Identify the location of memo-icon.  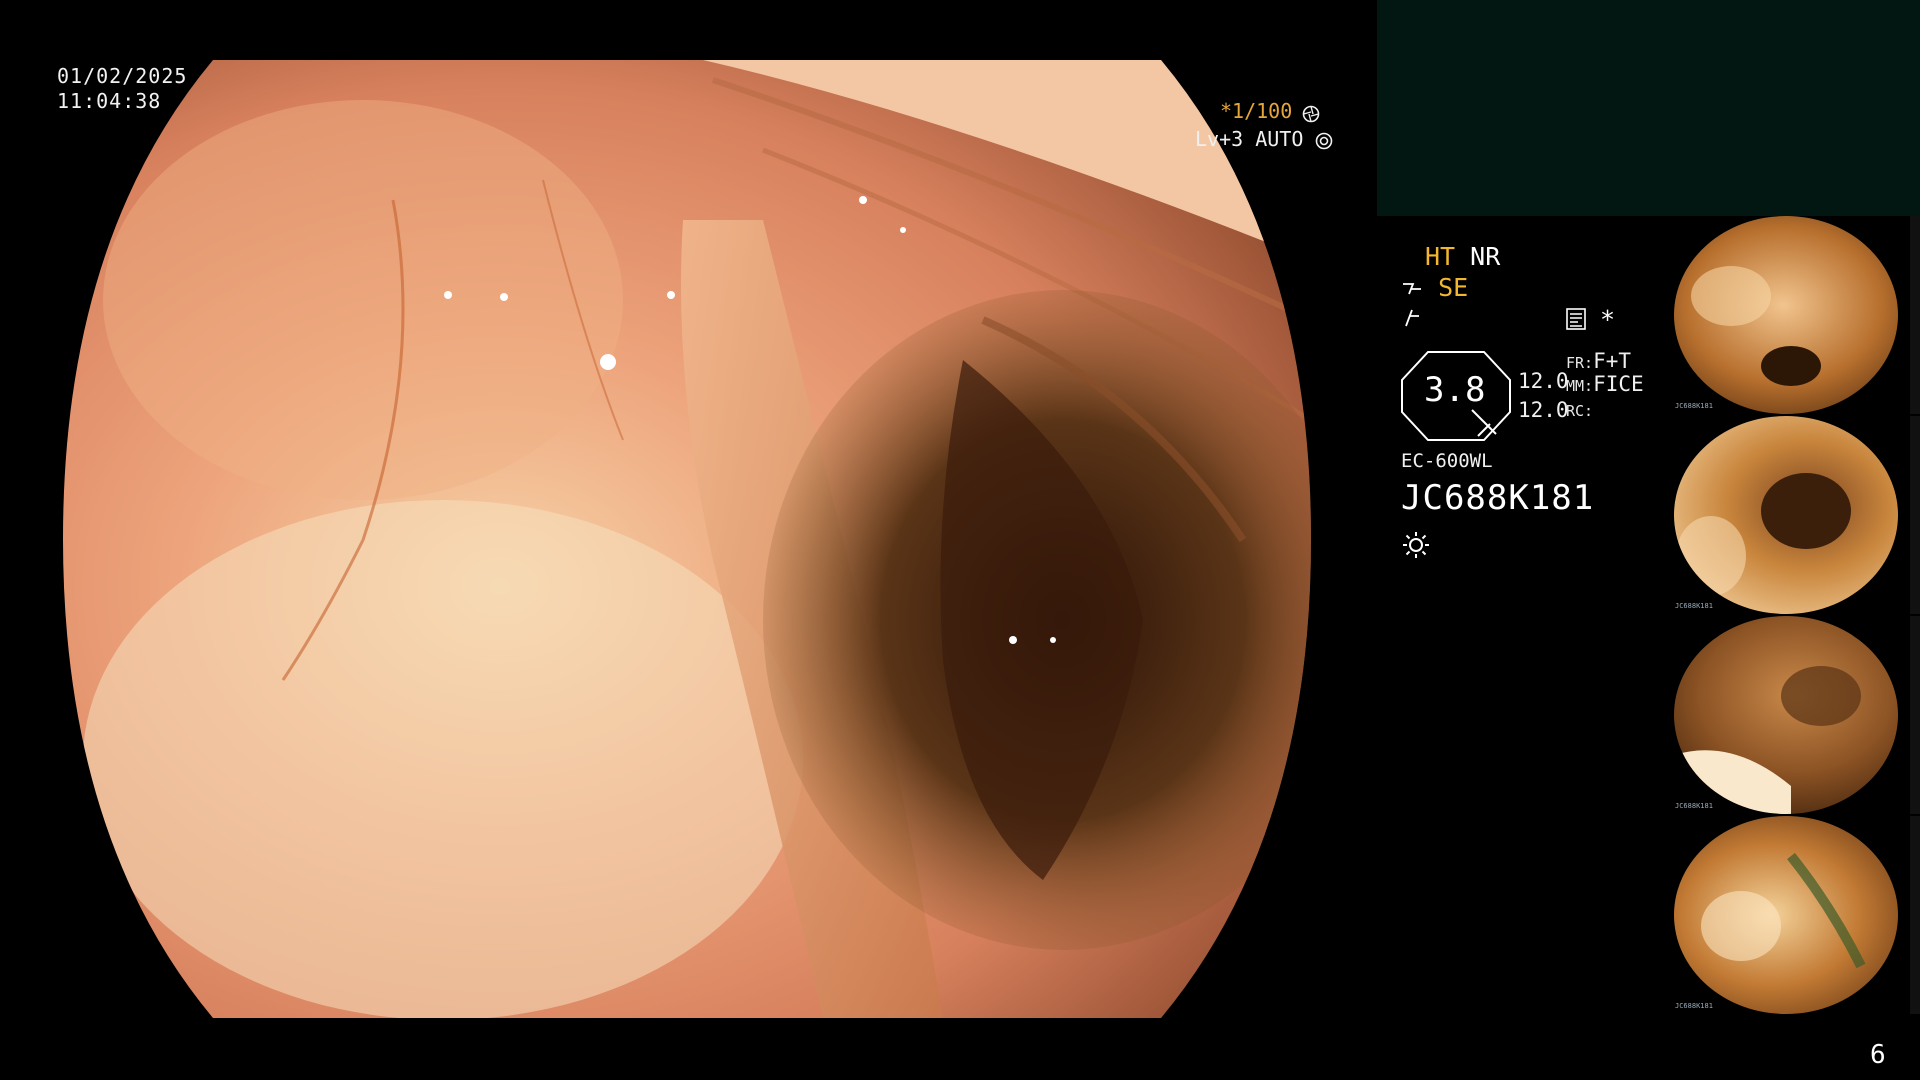
(1576, 321).